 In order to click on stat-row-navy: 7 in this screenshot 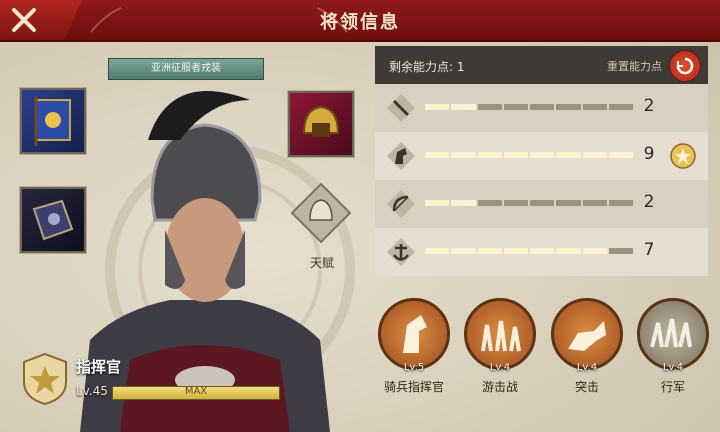, I will do `click(541, 252)`.